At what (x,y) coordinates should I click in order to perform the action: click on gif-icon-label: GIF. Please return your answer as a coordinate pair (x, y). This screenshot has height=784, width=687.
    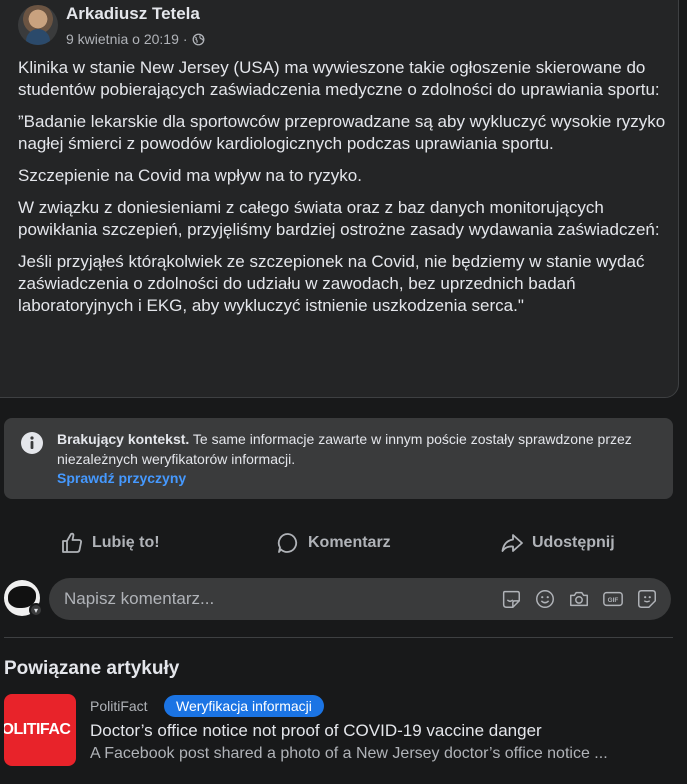
    Looking at the image, I should click on (613, 600).